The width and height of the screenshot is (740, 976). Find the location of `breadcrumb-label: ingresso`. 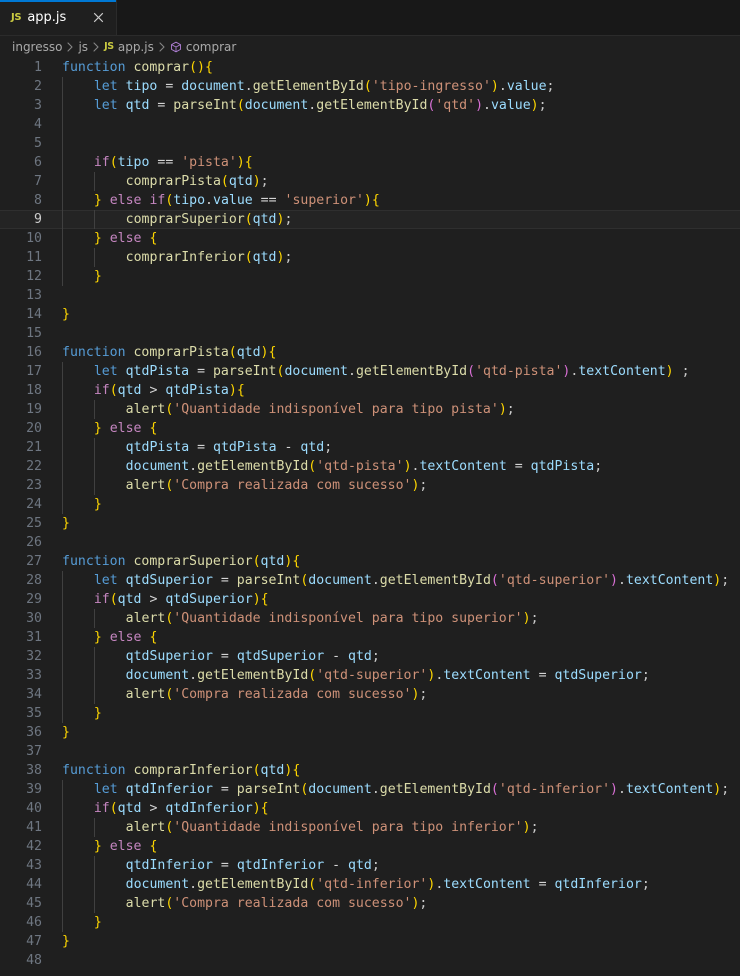

breadcrumb-label: ingresso is located at coordinates (37, 47).